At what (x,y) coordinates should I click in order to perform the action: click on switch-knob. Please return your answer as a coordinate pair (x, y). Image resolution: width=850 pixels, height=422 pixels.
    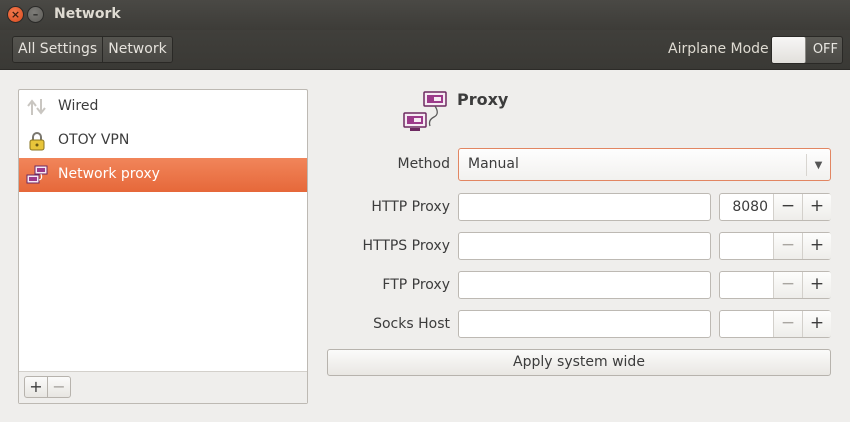
    Looking at the image, I should click on (789, 50).